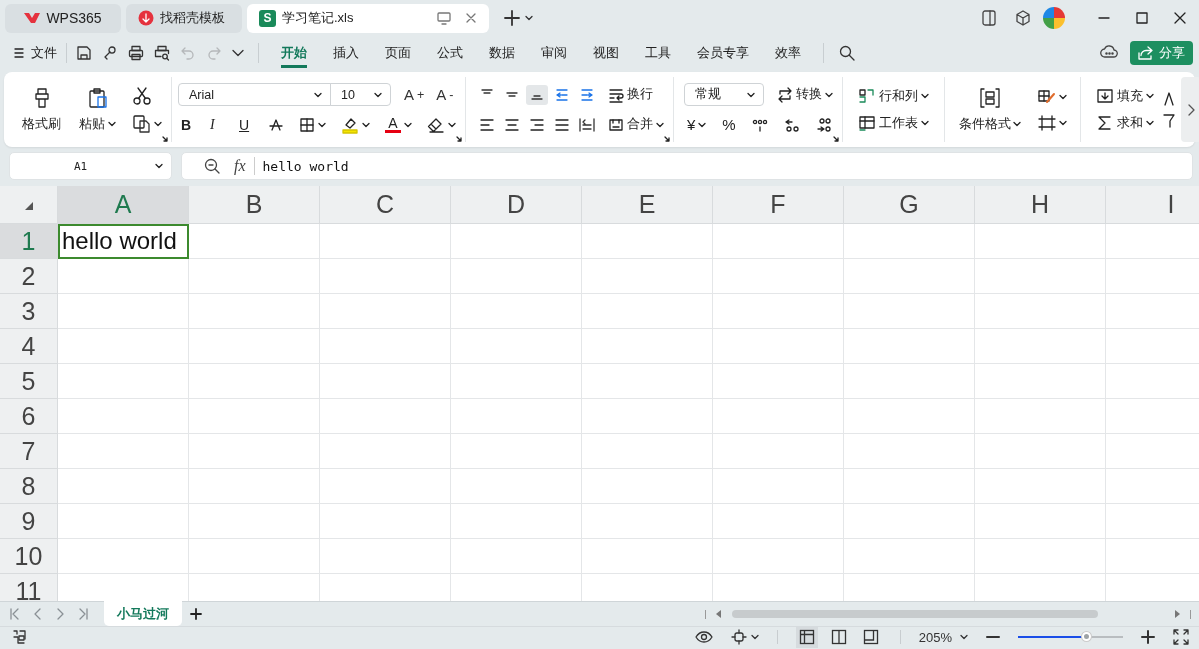 The width and height of the screenshot is (1199, 649). I want to click on row-header: 2, so click(29, 276).